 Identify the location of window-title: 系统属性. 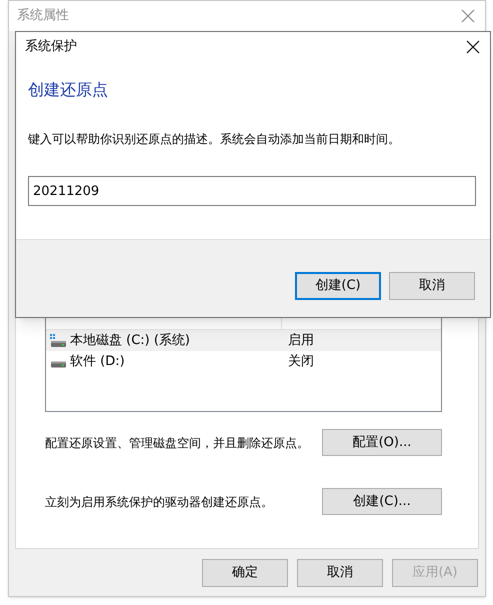
(43, 16).